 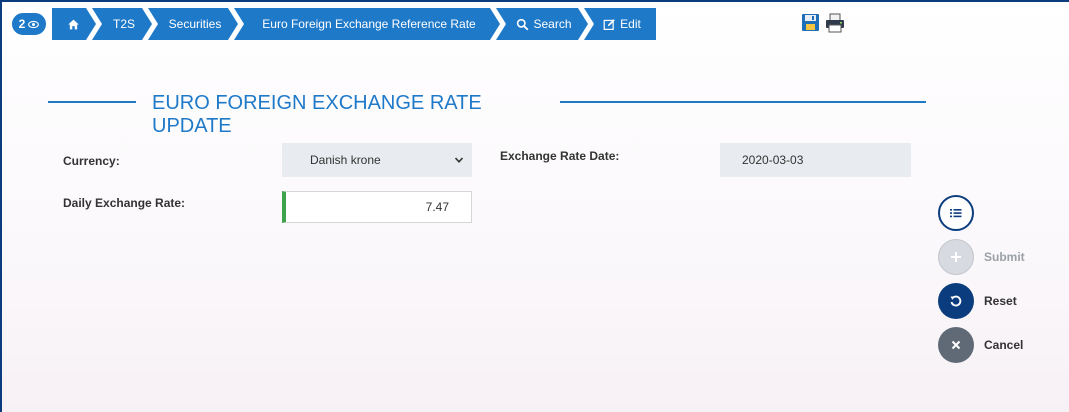 I want to click on cancel-label: Cancel, so click(x=1004, y=345).